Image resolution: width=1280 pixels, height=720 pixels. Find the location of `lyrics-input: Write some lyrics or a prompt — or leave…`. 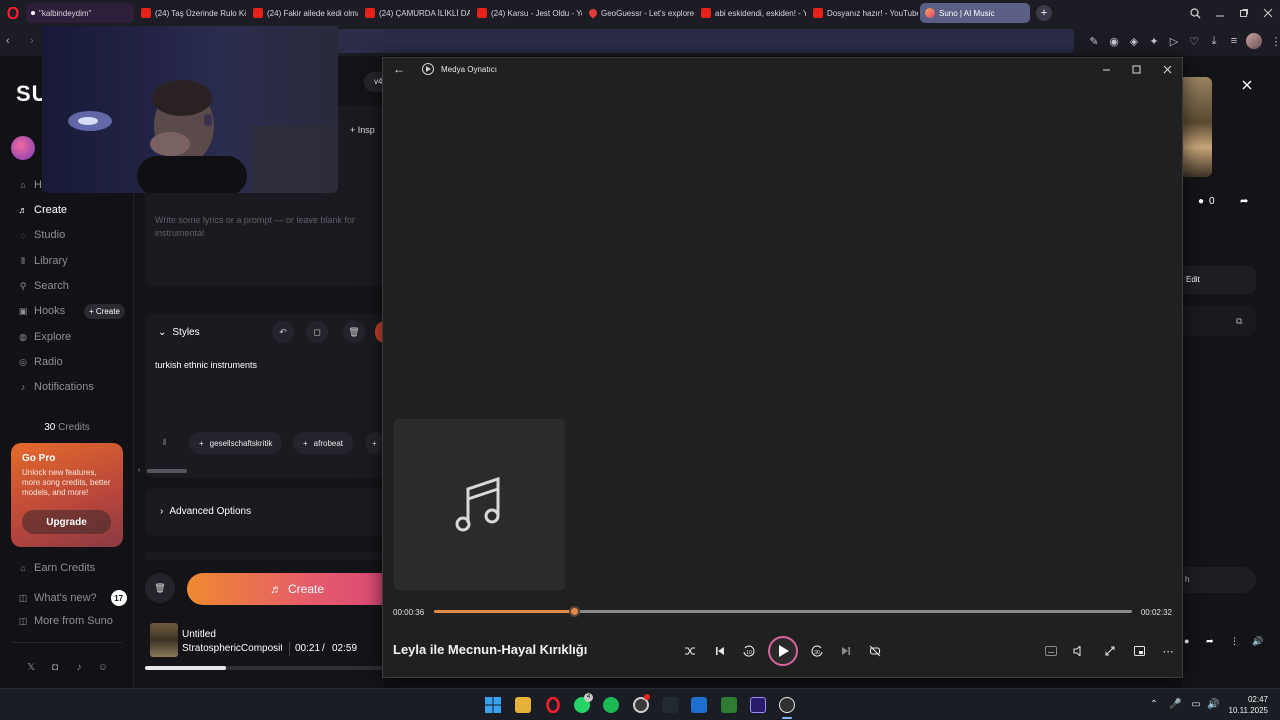

lyrics-input: Write some lyrics or a prompt — or leave… is located at coordinates (260, 227).